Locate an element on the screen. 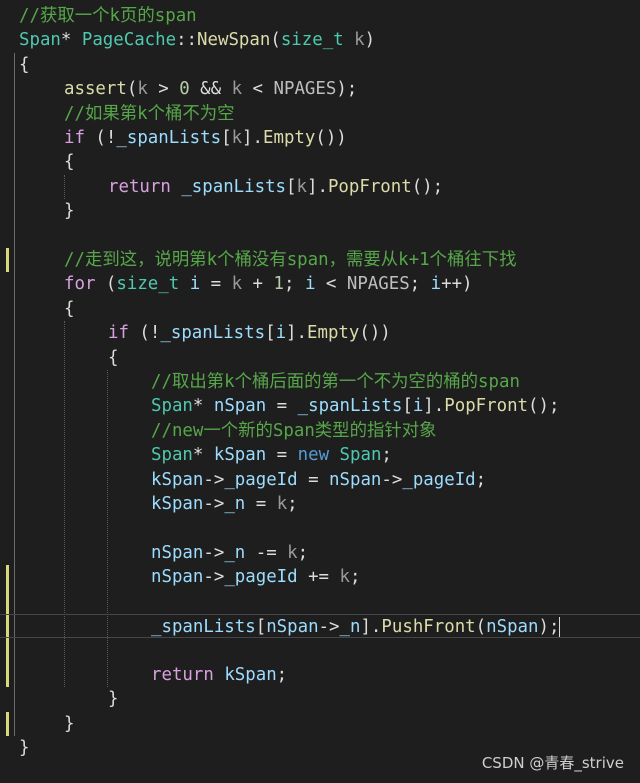  code-text: if (!_spanLists[i].Empty()) is located at coordinates (249, 333).